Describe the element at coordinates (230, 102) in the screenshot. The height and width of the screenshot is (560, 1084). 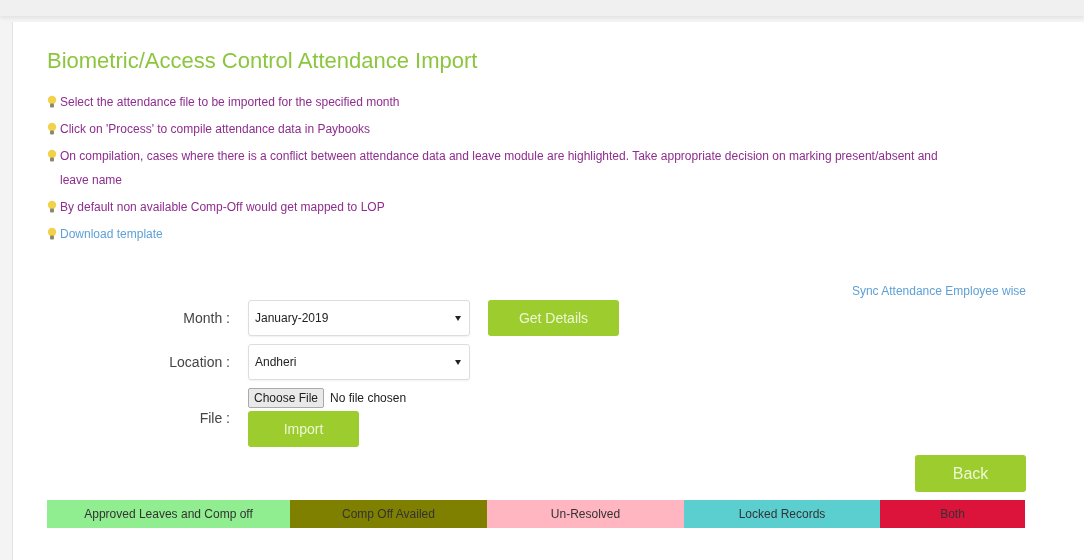
I see `instruction-text: Select the attendance file to be imported for the specified month` at that location.